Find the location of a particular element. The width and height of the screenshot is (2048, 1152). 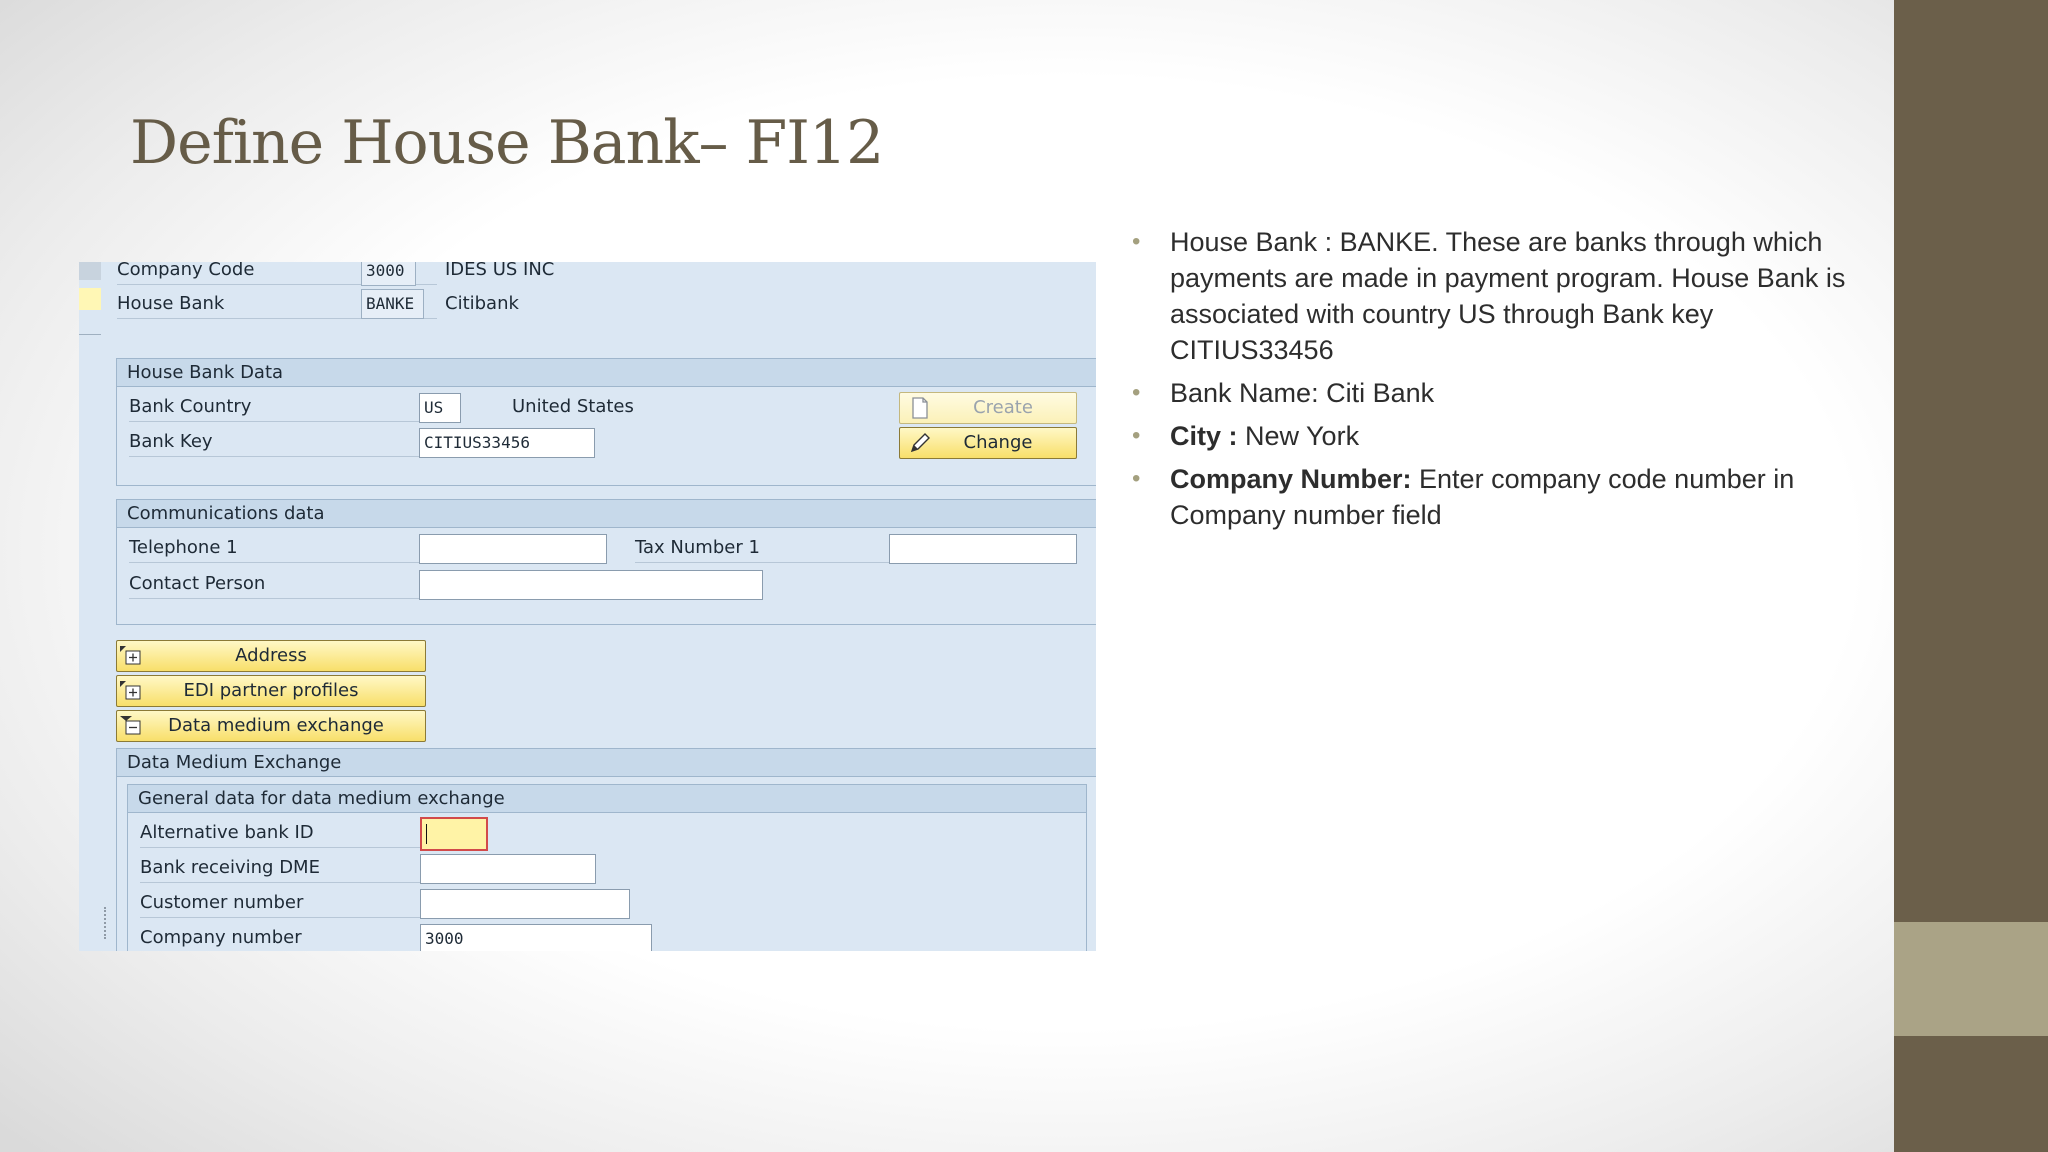

change-label: Change is located at coordinates (998, 442).